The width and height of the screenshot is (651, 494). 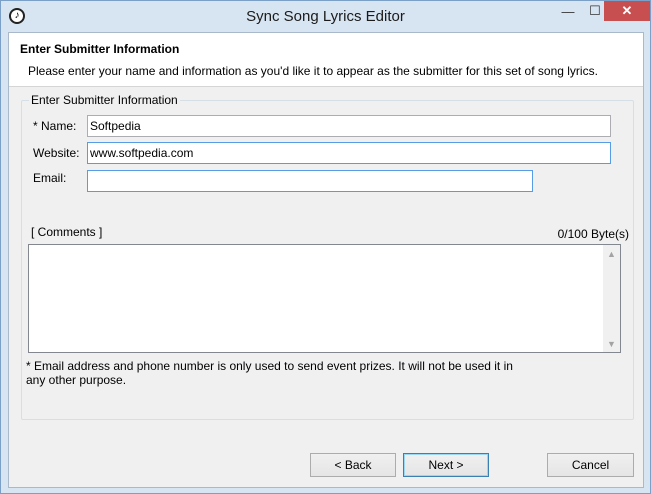 I want to click on name-field, so click(x=349, y=126).